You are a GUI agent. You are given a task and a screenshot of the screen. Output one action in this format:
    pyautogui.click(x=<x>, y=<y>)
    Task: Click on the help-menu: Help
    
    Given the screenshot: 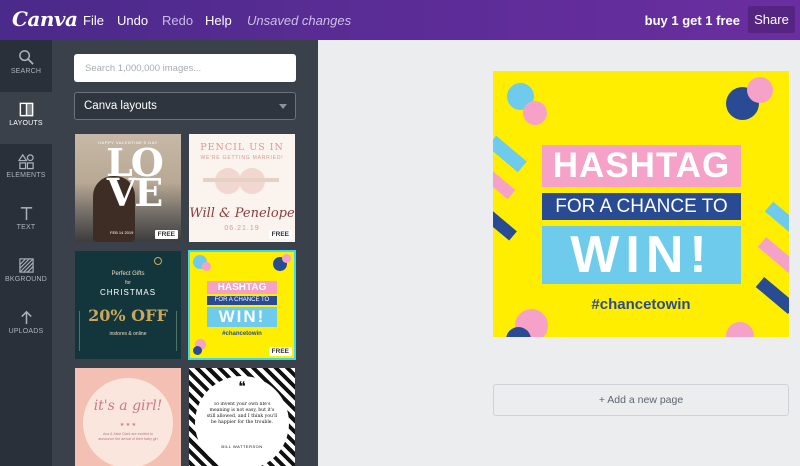 What is the action you would take?
    pyautogui.click(x=218, y=20)
    